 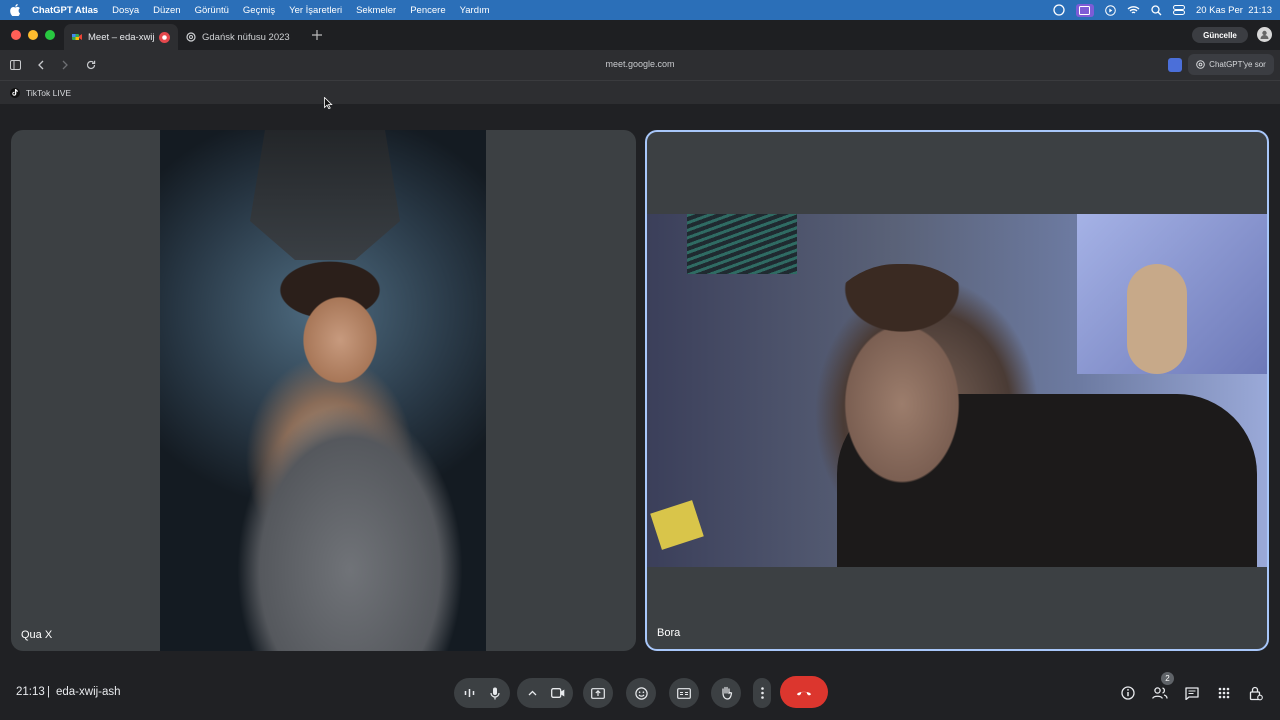 I want to click on people-icon, so click(x=1160, y=693).